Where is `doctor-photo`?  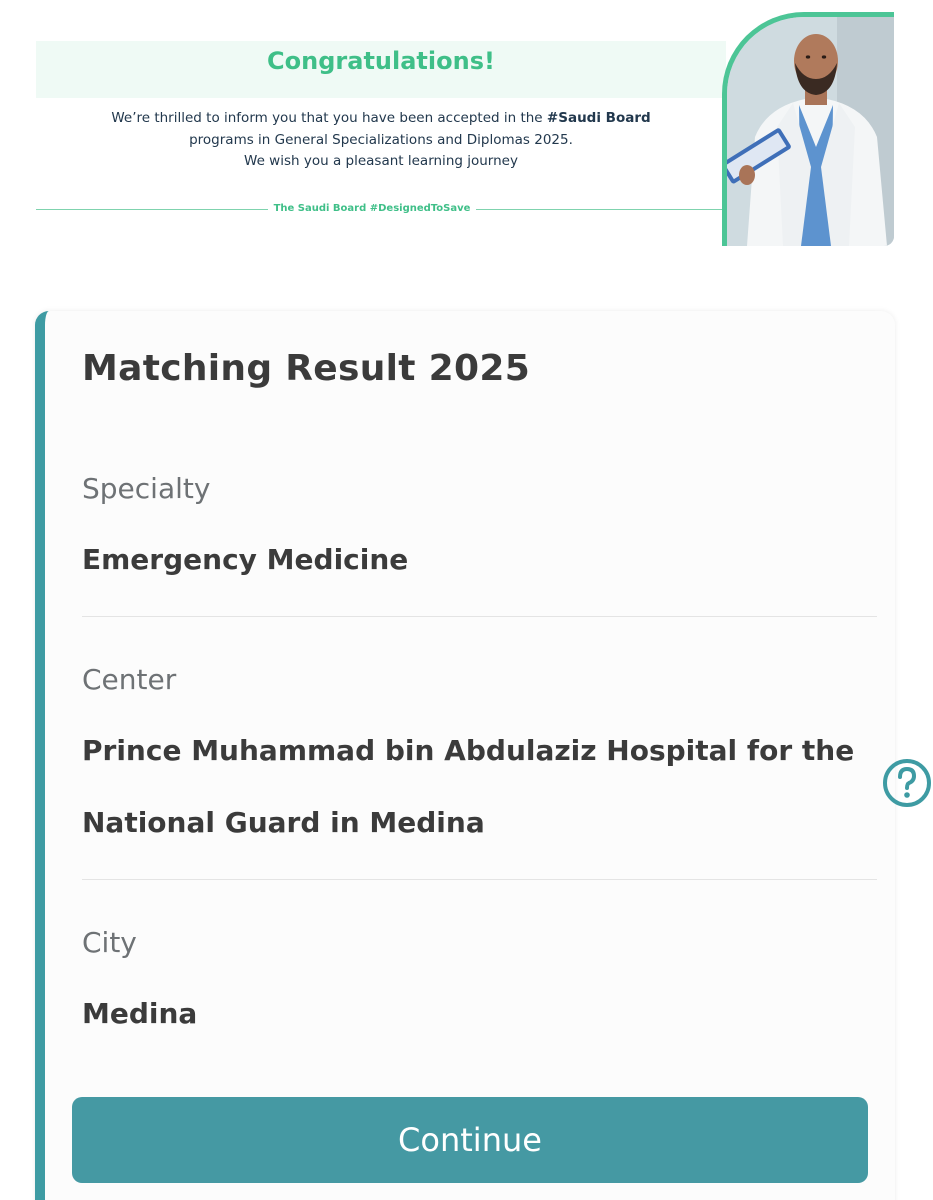 doctor-photo is located at coordinates (808, 129).